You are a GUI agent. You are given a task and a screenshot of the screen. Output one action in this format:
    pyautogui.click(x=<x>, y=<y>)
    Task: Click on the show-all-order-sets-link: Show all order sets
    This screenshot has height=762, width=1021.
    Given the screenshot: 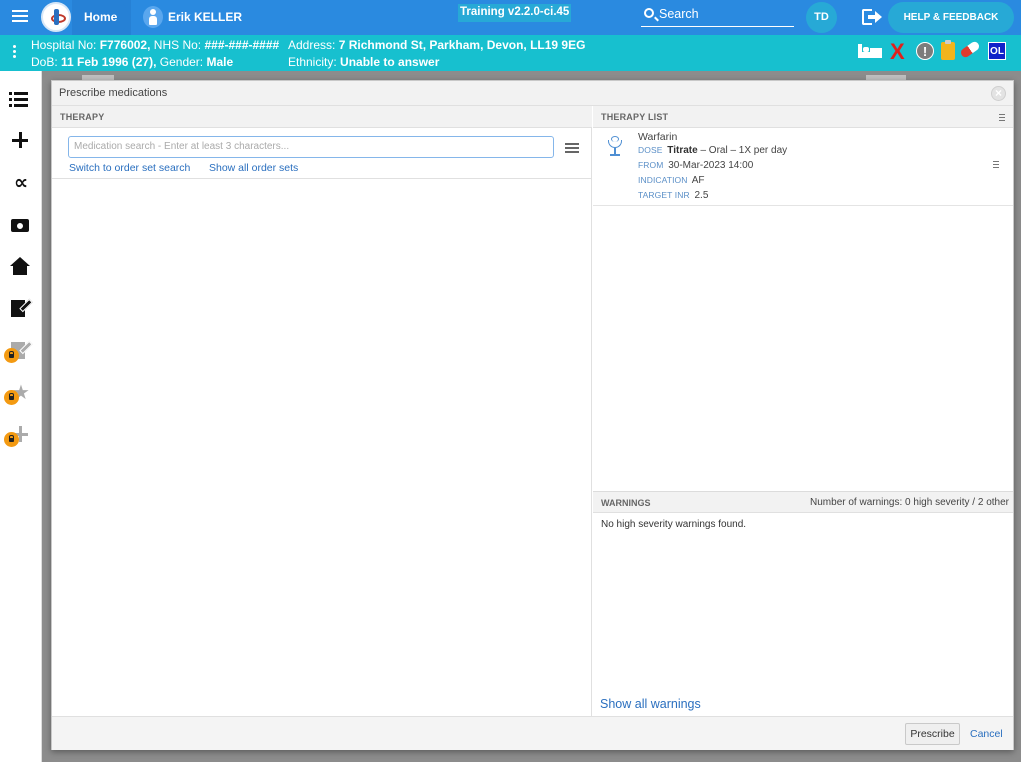 What is the action you would take?
    pyautogui.click(x=253, y=168)
    